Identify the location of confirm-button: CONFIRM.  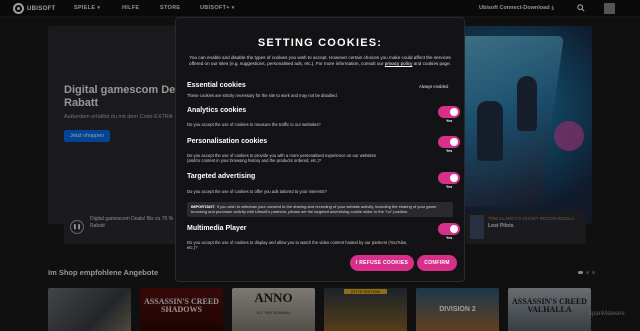
(437, 263).